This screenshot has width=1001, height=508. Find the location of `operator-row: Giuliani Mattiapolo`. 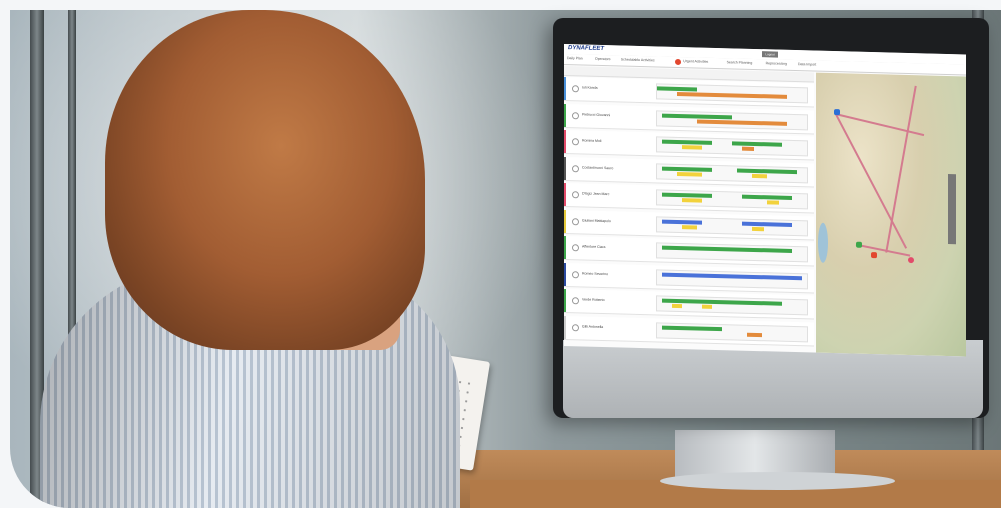

operator-row: Giuliani Mattiapolo is located at coordinates (689, 225).